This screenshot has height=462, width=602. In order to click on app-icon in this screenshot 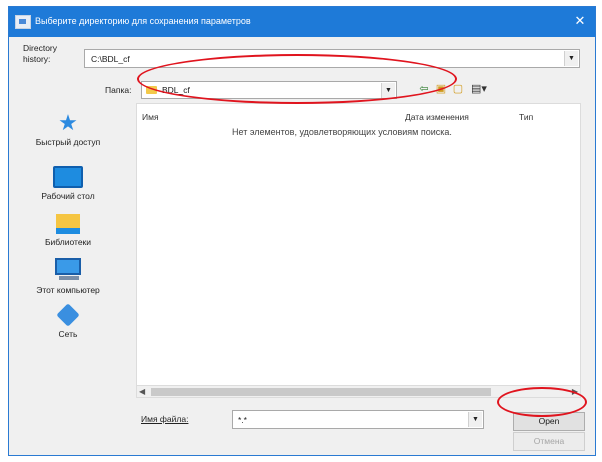, I will do `click(23, 22)`.